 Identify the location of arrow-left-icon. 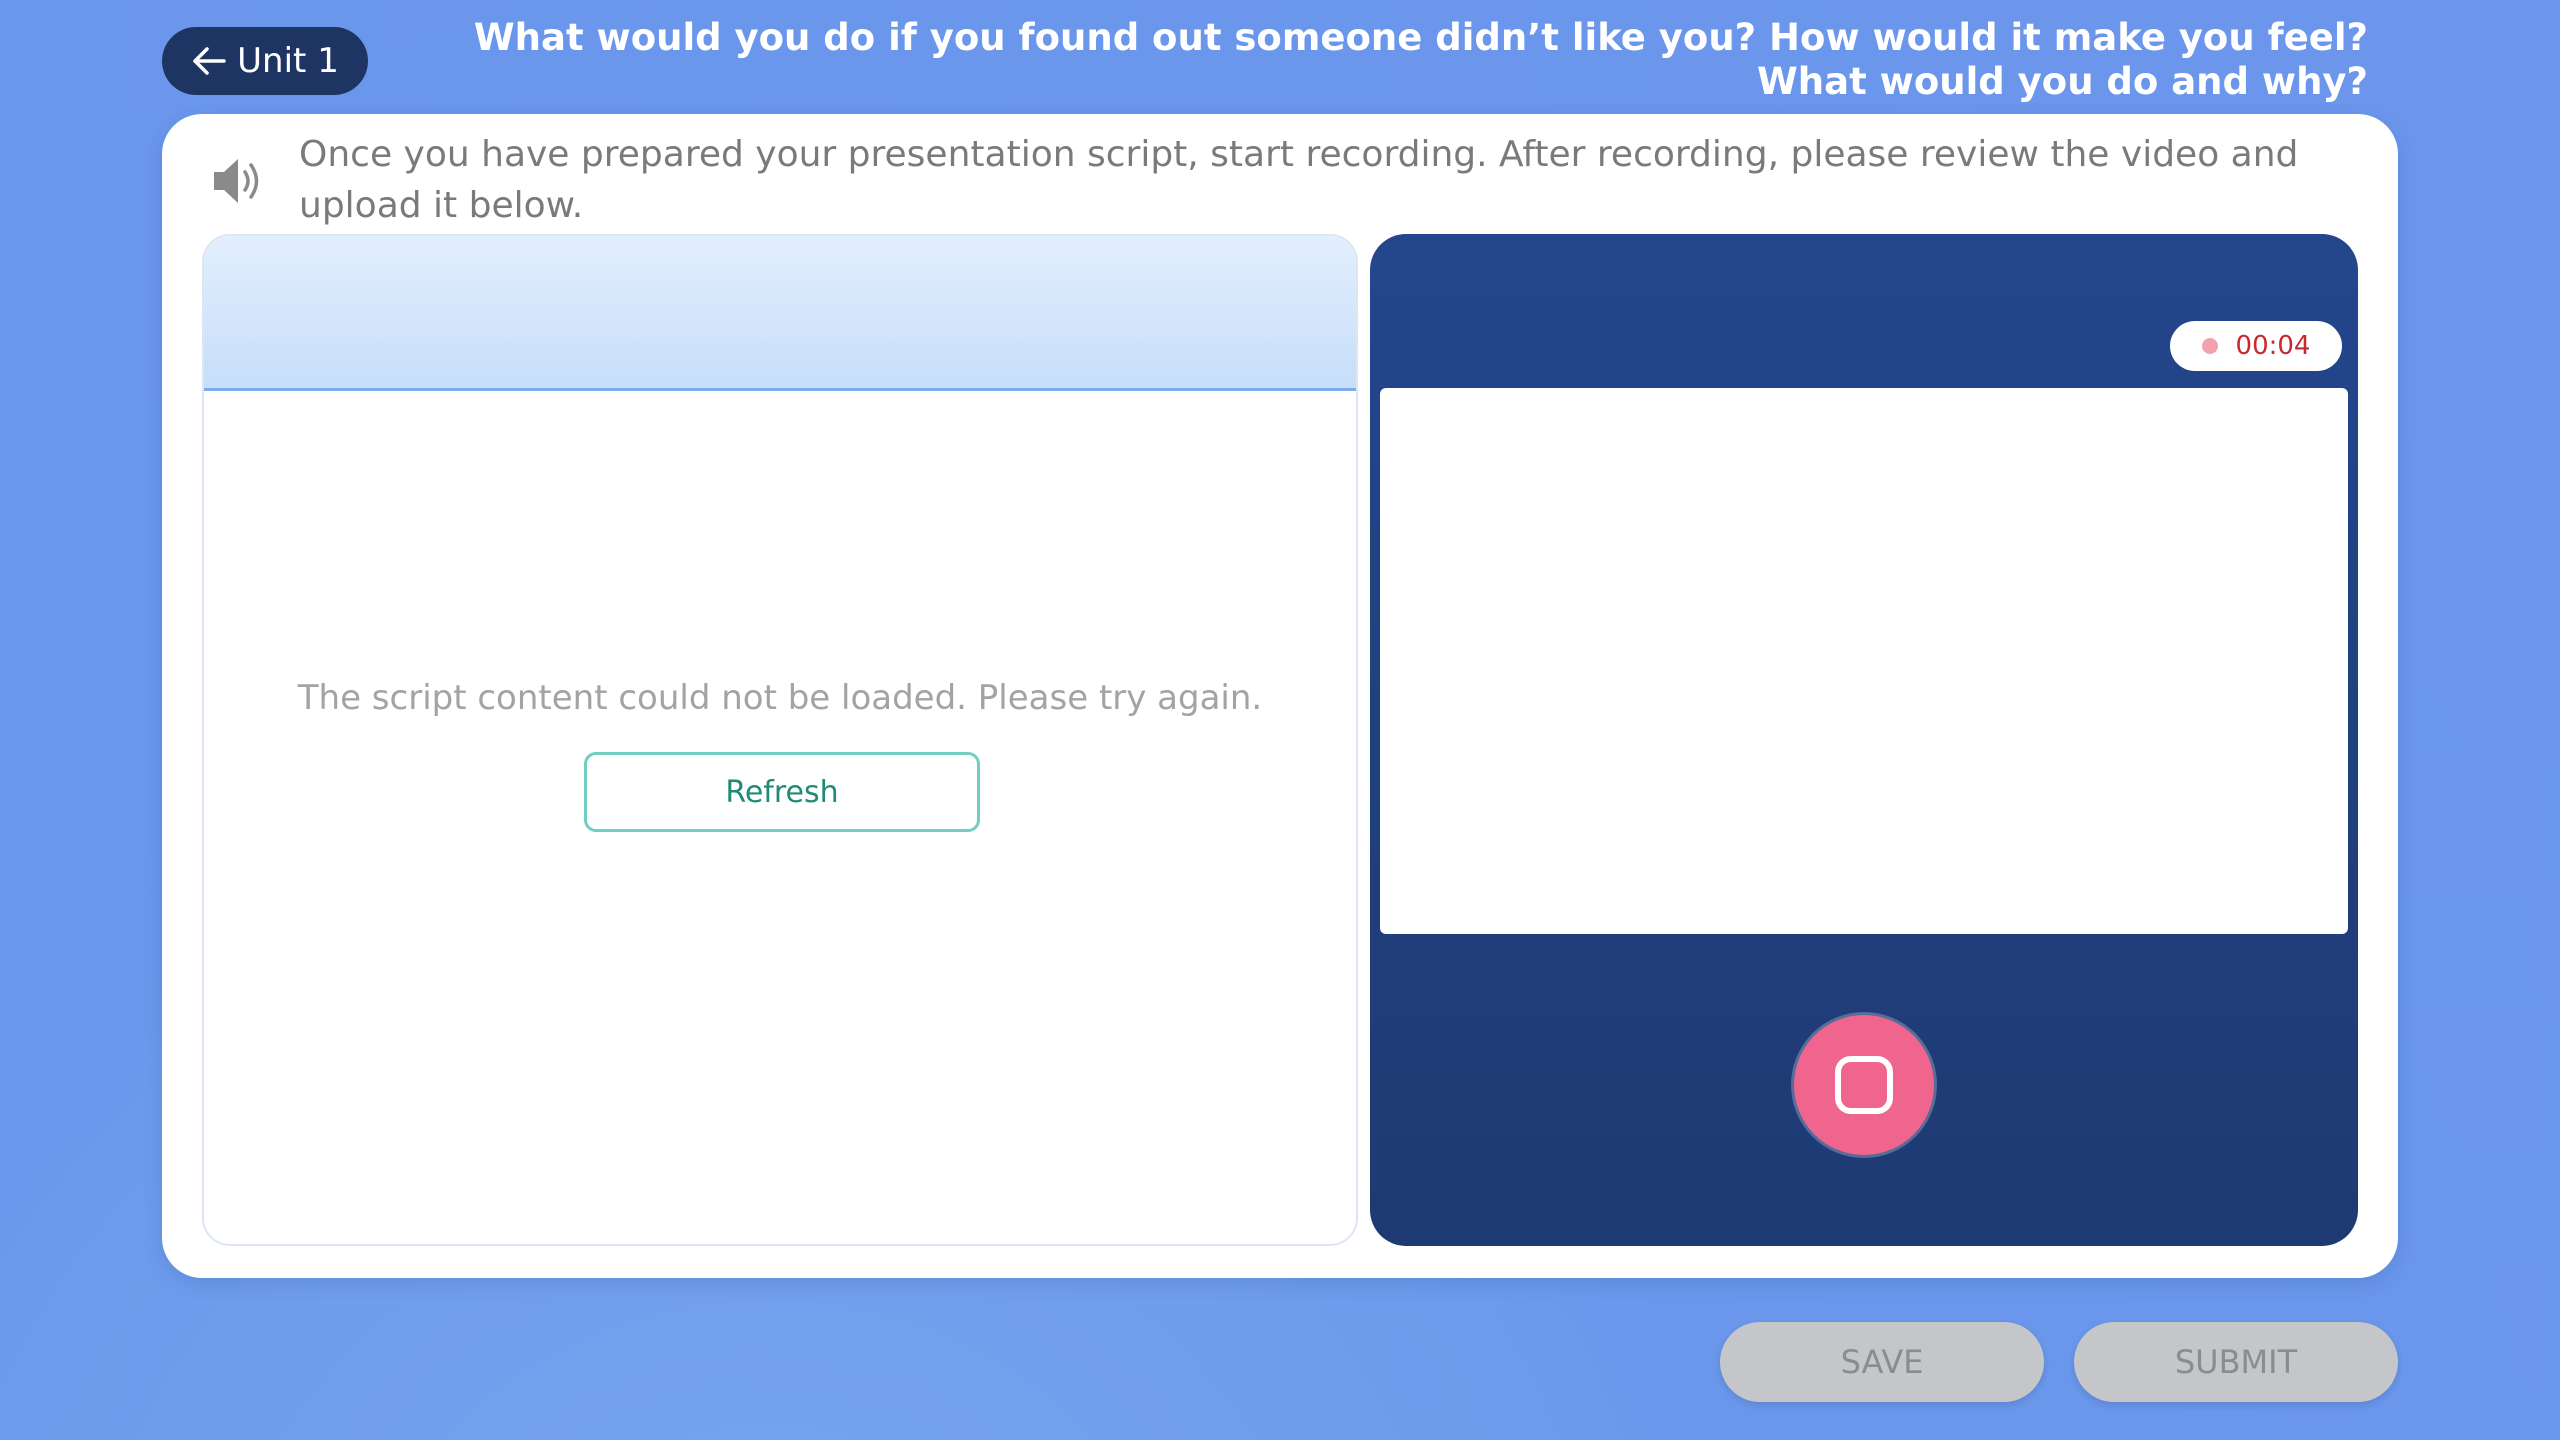
(209, 61).